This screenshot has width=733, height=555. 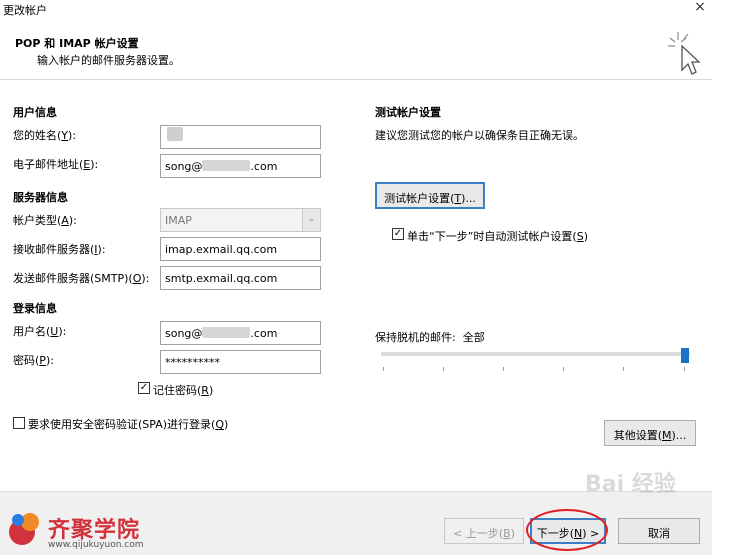 I want to click on test-description: 建议您测试您的帐户以确保条目正确无误。, so click(x=479, y=135).